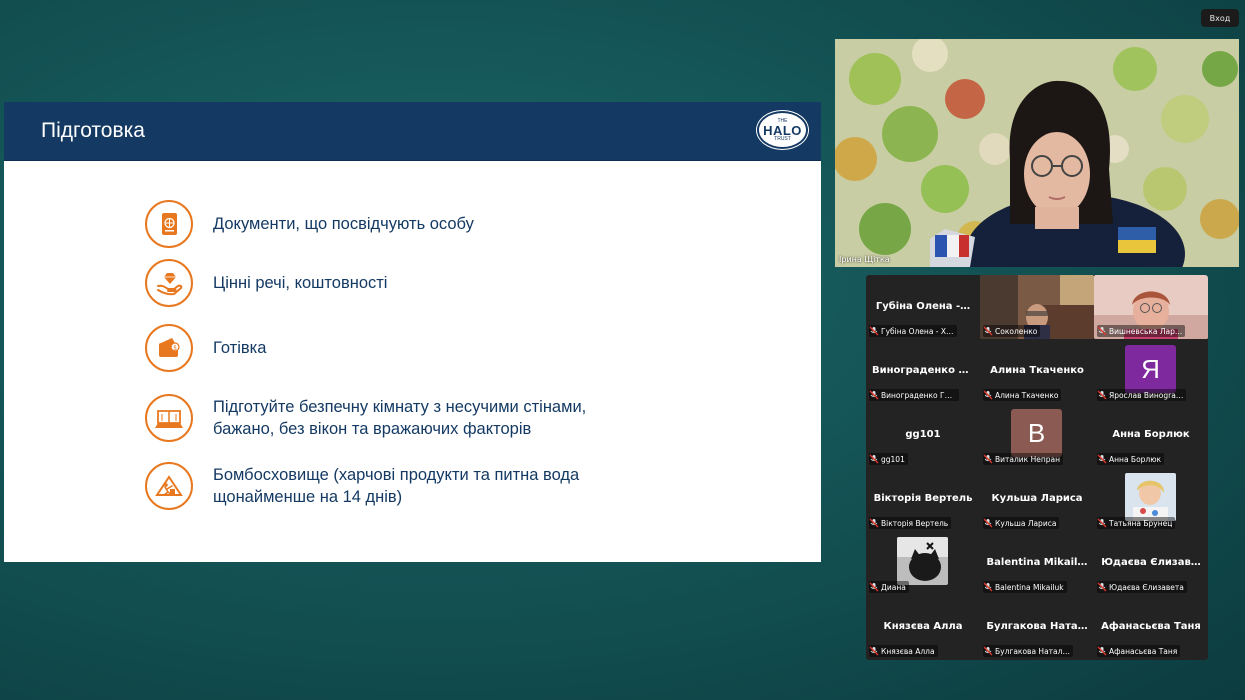  Describe the element at coordinates (1220, 18) in the screenshot. I see `exit-button: Вход` at that location.